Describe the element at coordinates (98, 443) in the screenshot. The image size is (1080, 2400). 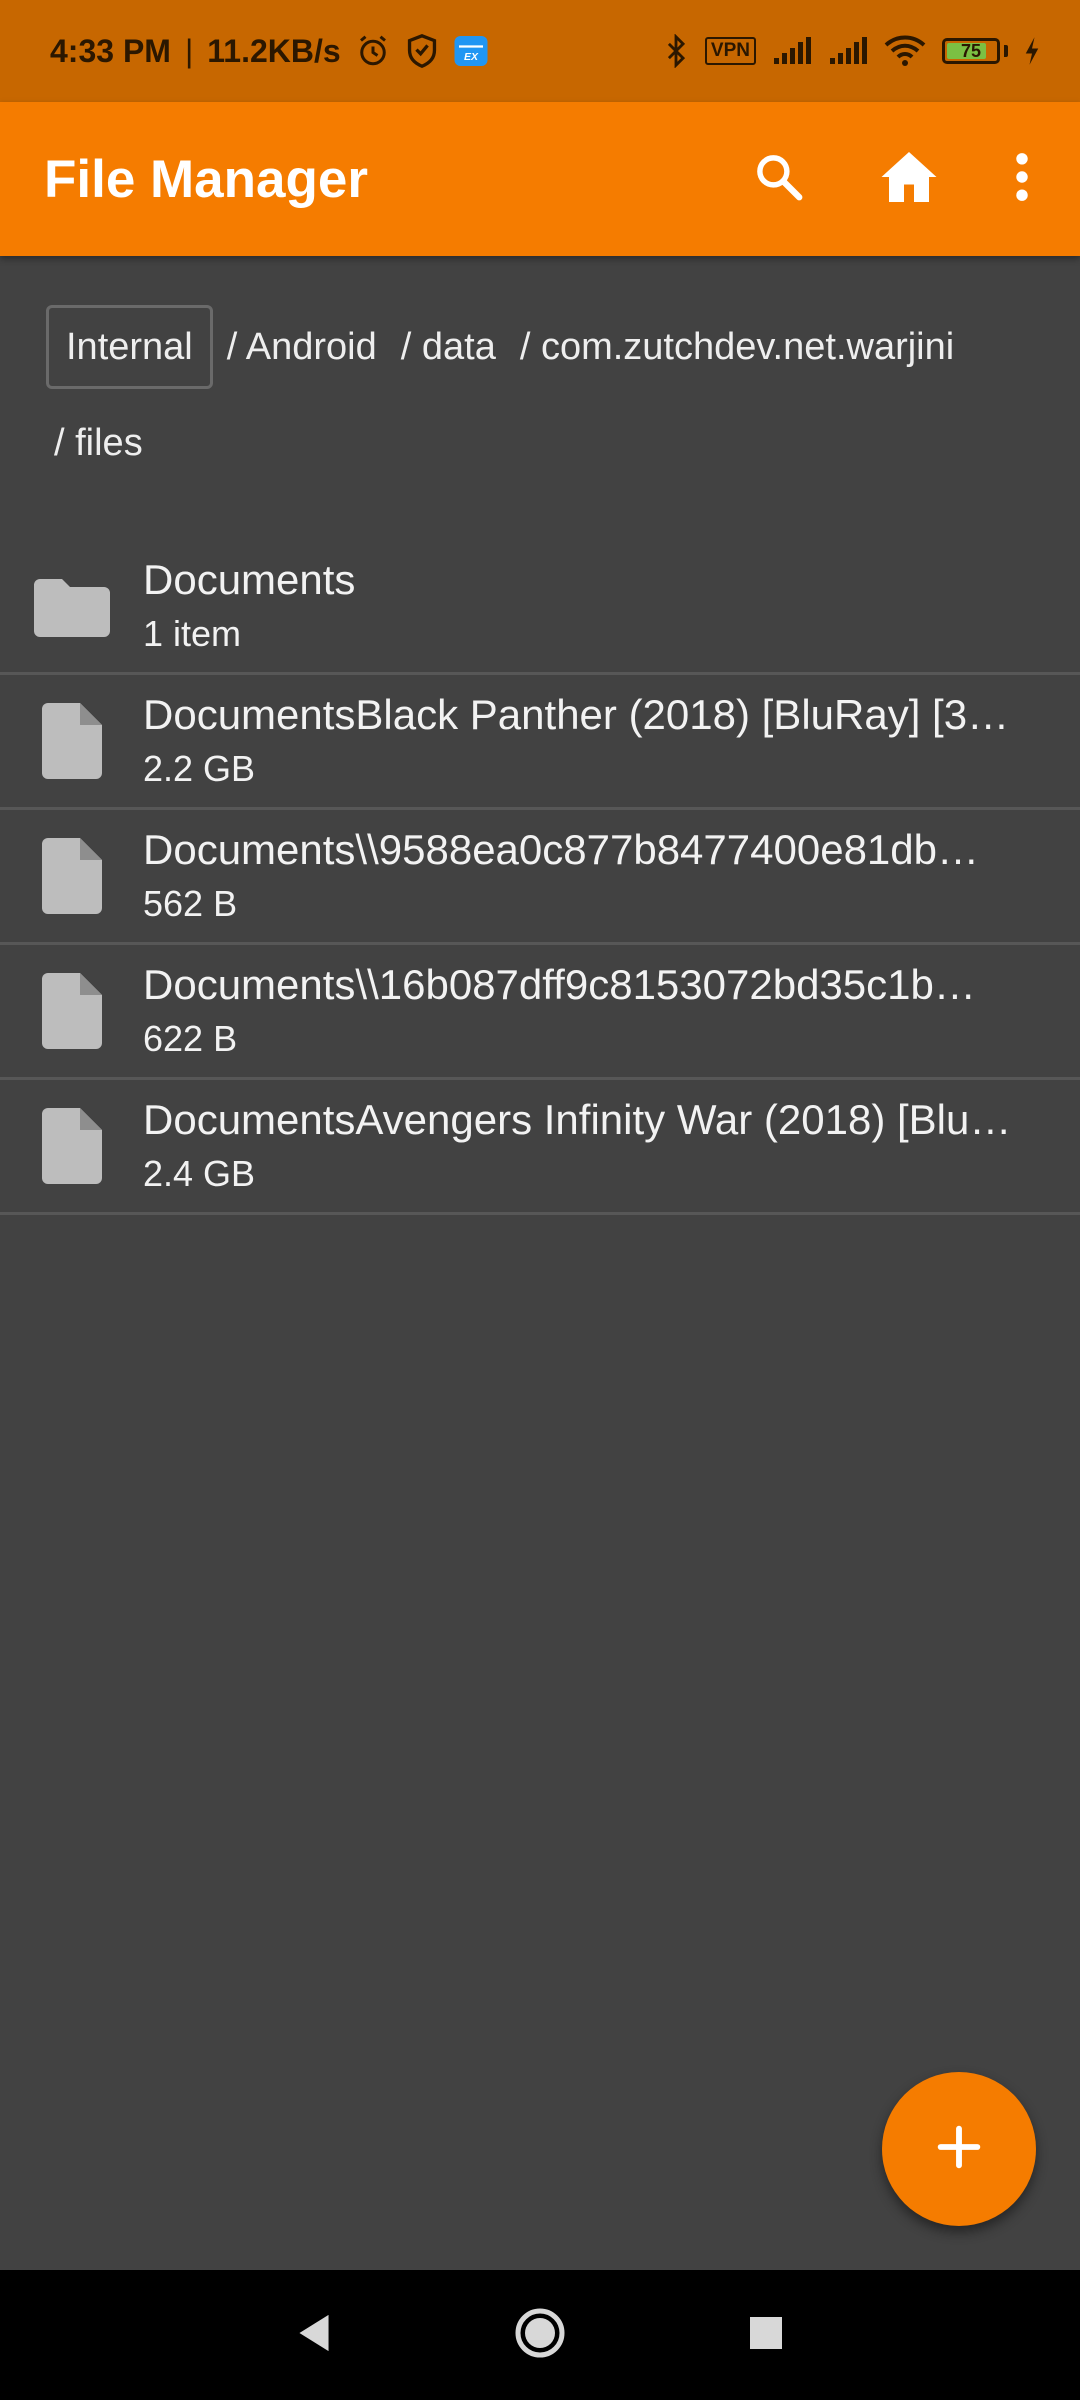
I see `breadcrumb-files: / files` at that location.